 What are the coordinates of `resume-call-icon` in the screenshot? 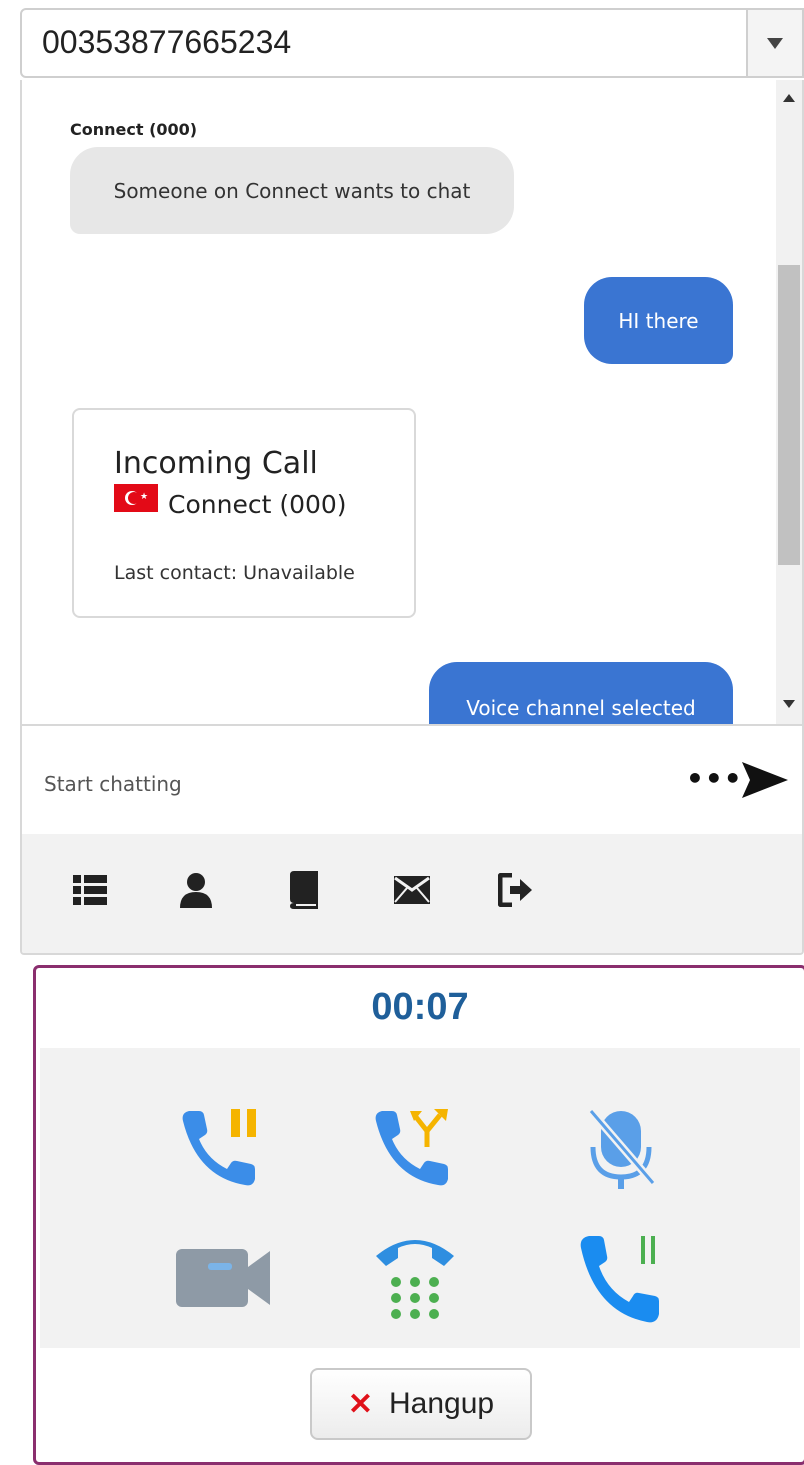 It's located at (621, 1278).